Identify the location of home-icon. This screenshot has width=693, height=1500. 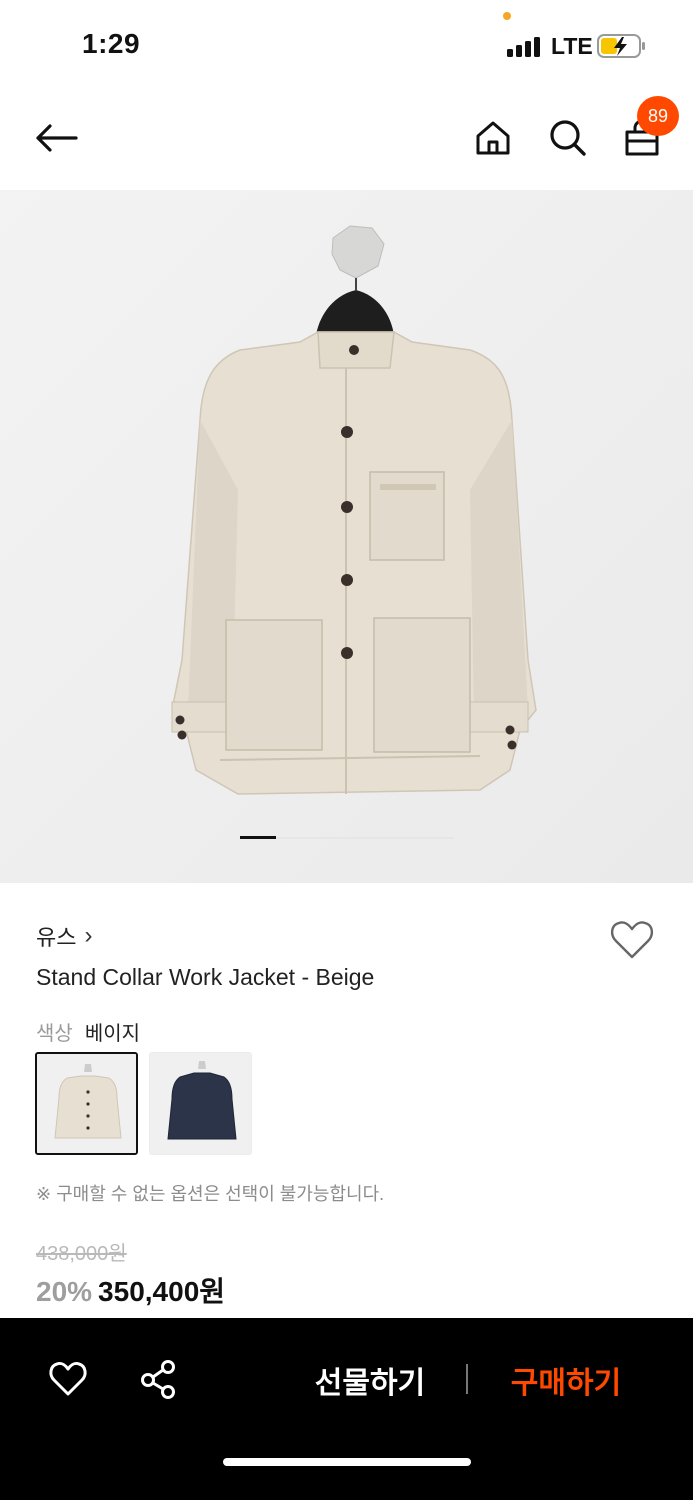
(493, 138).